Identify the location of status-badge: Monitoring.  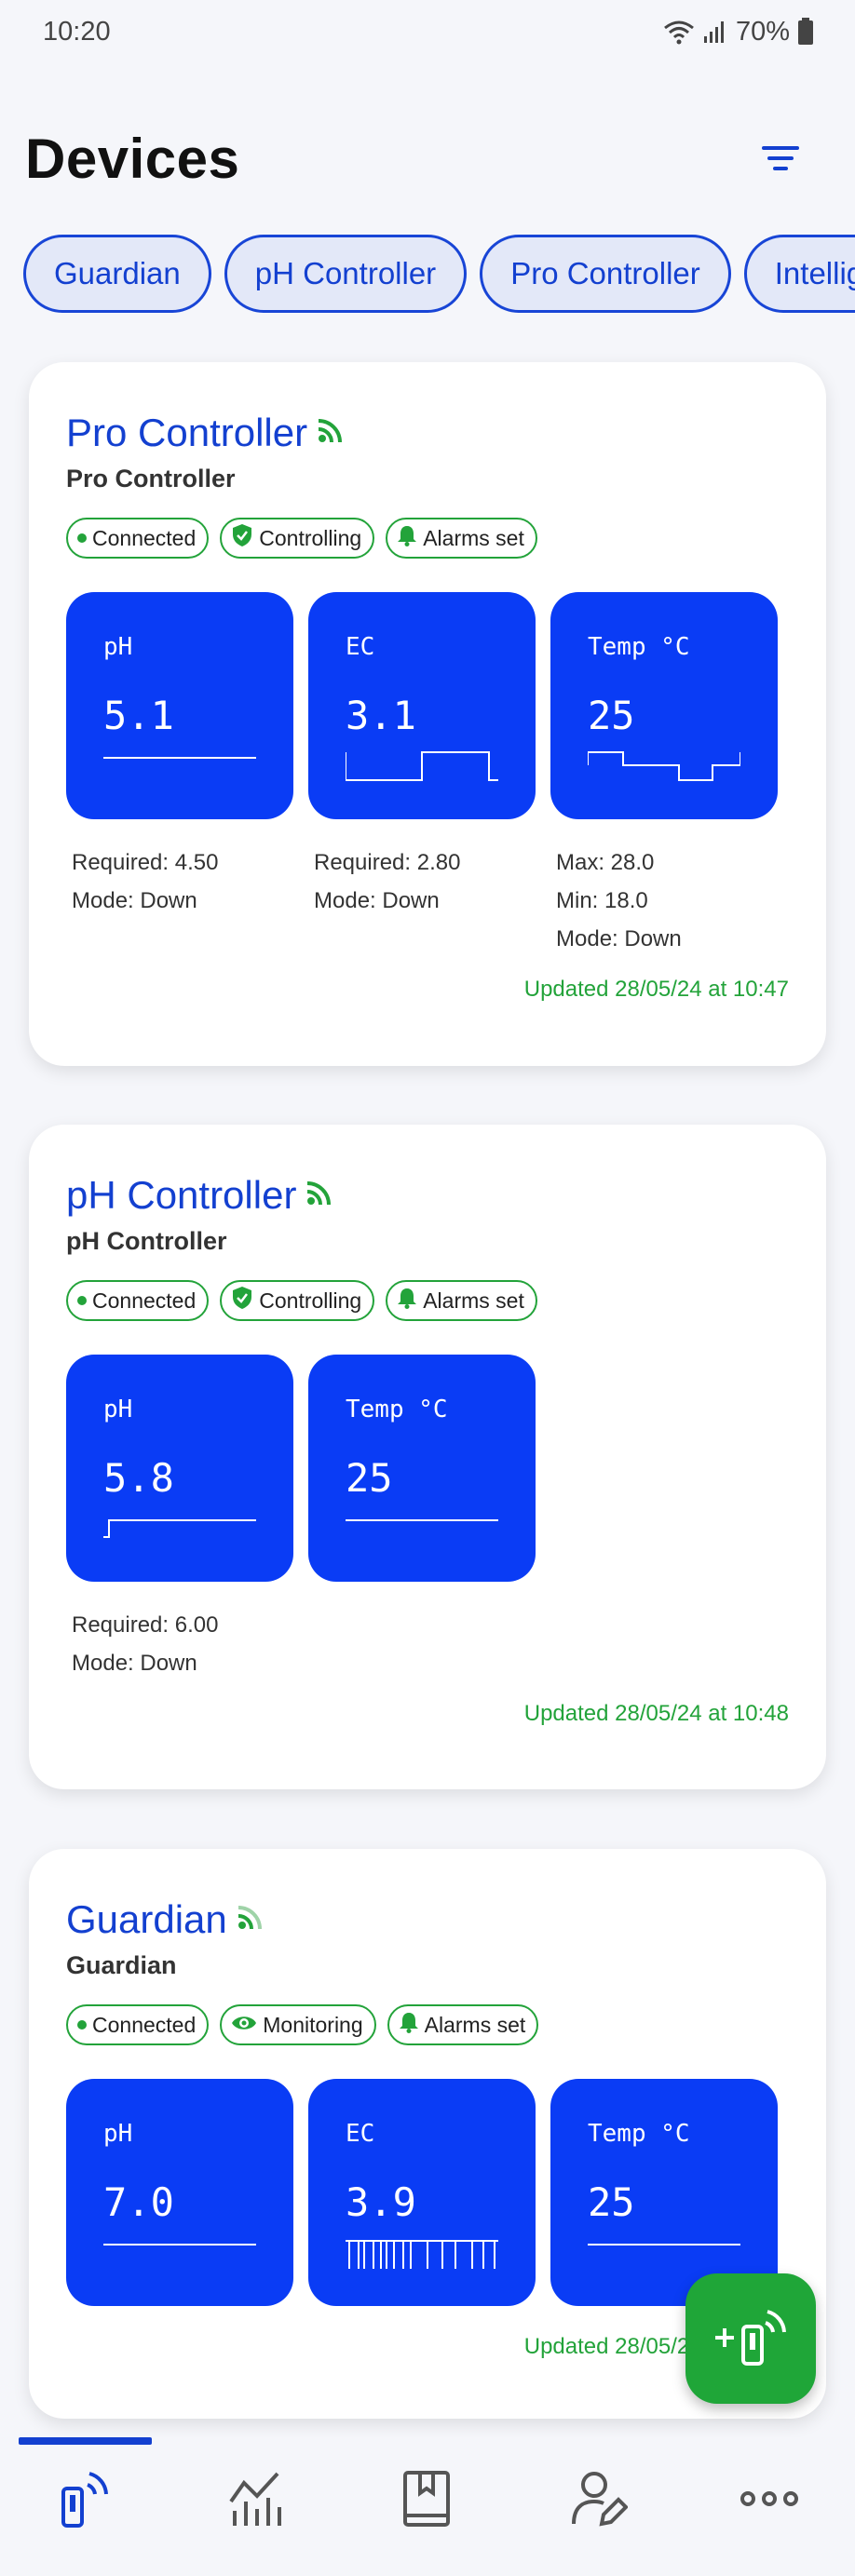
(298, 2024).